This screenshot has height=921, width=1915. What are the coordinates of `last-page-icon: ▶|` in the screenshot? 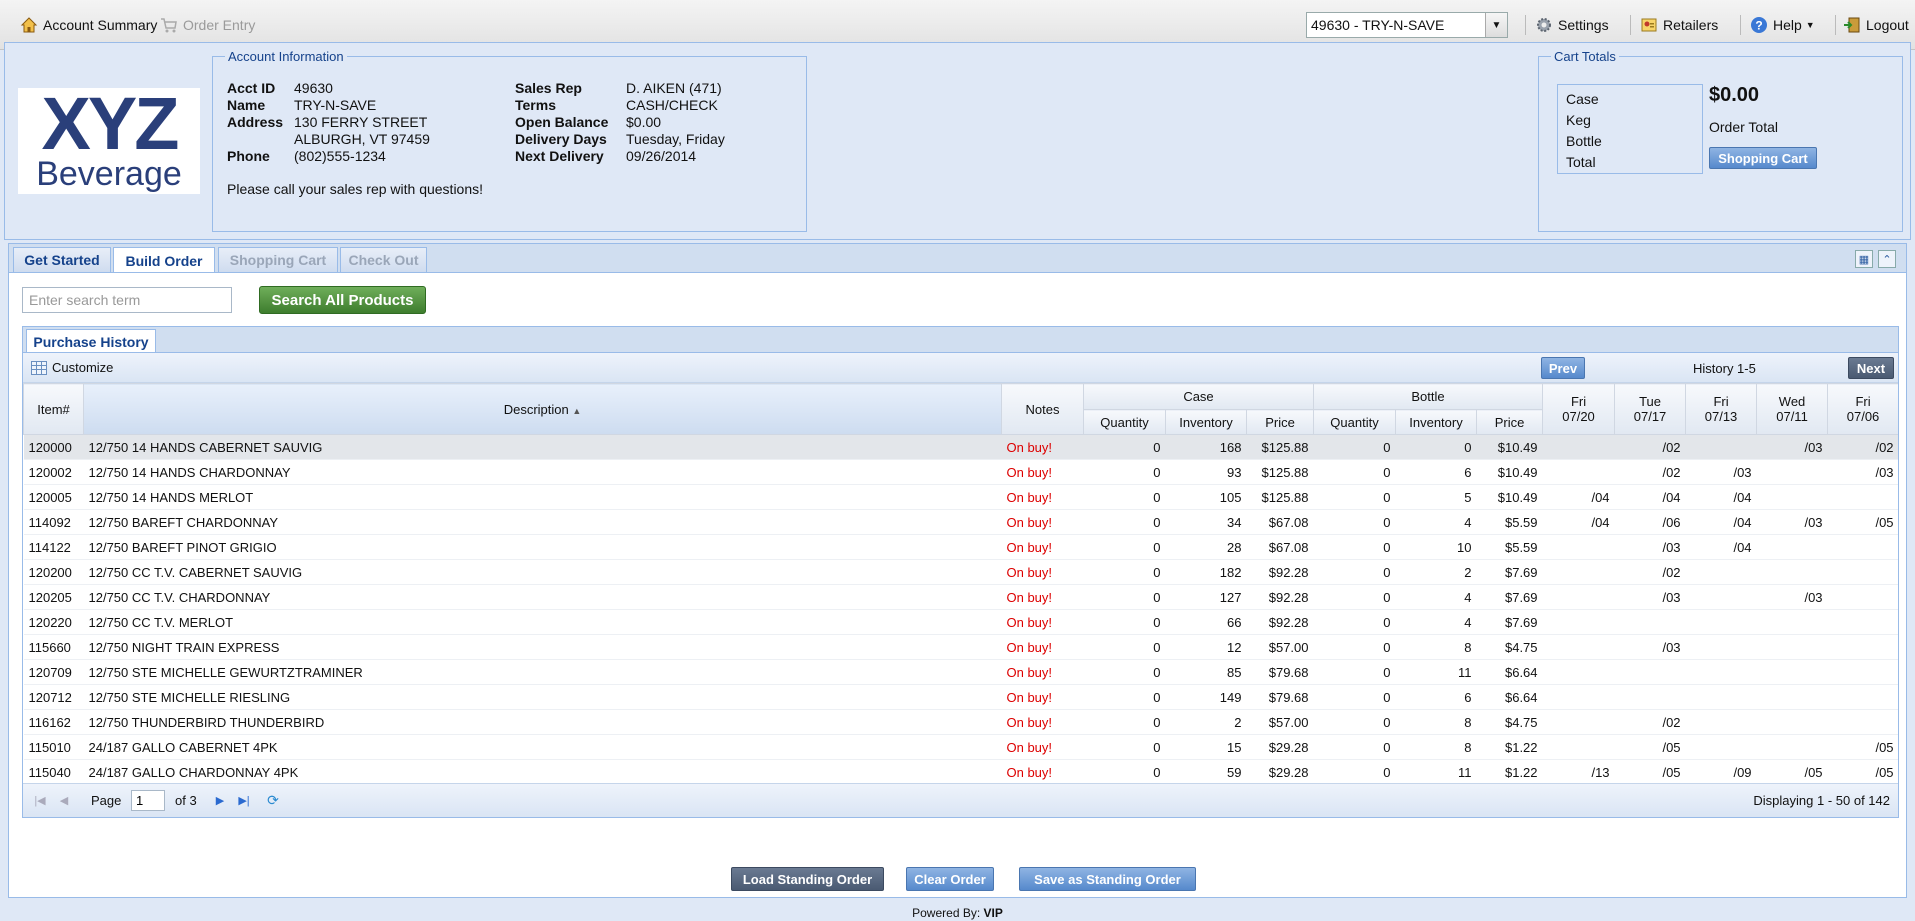 It's located at (244, 800).